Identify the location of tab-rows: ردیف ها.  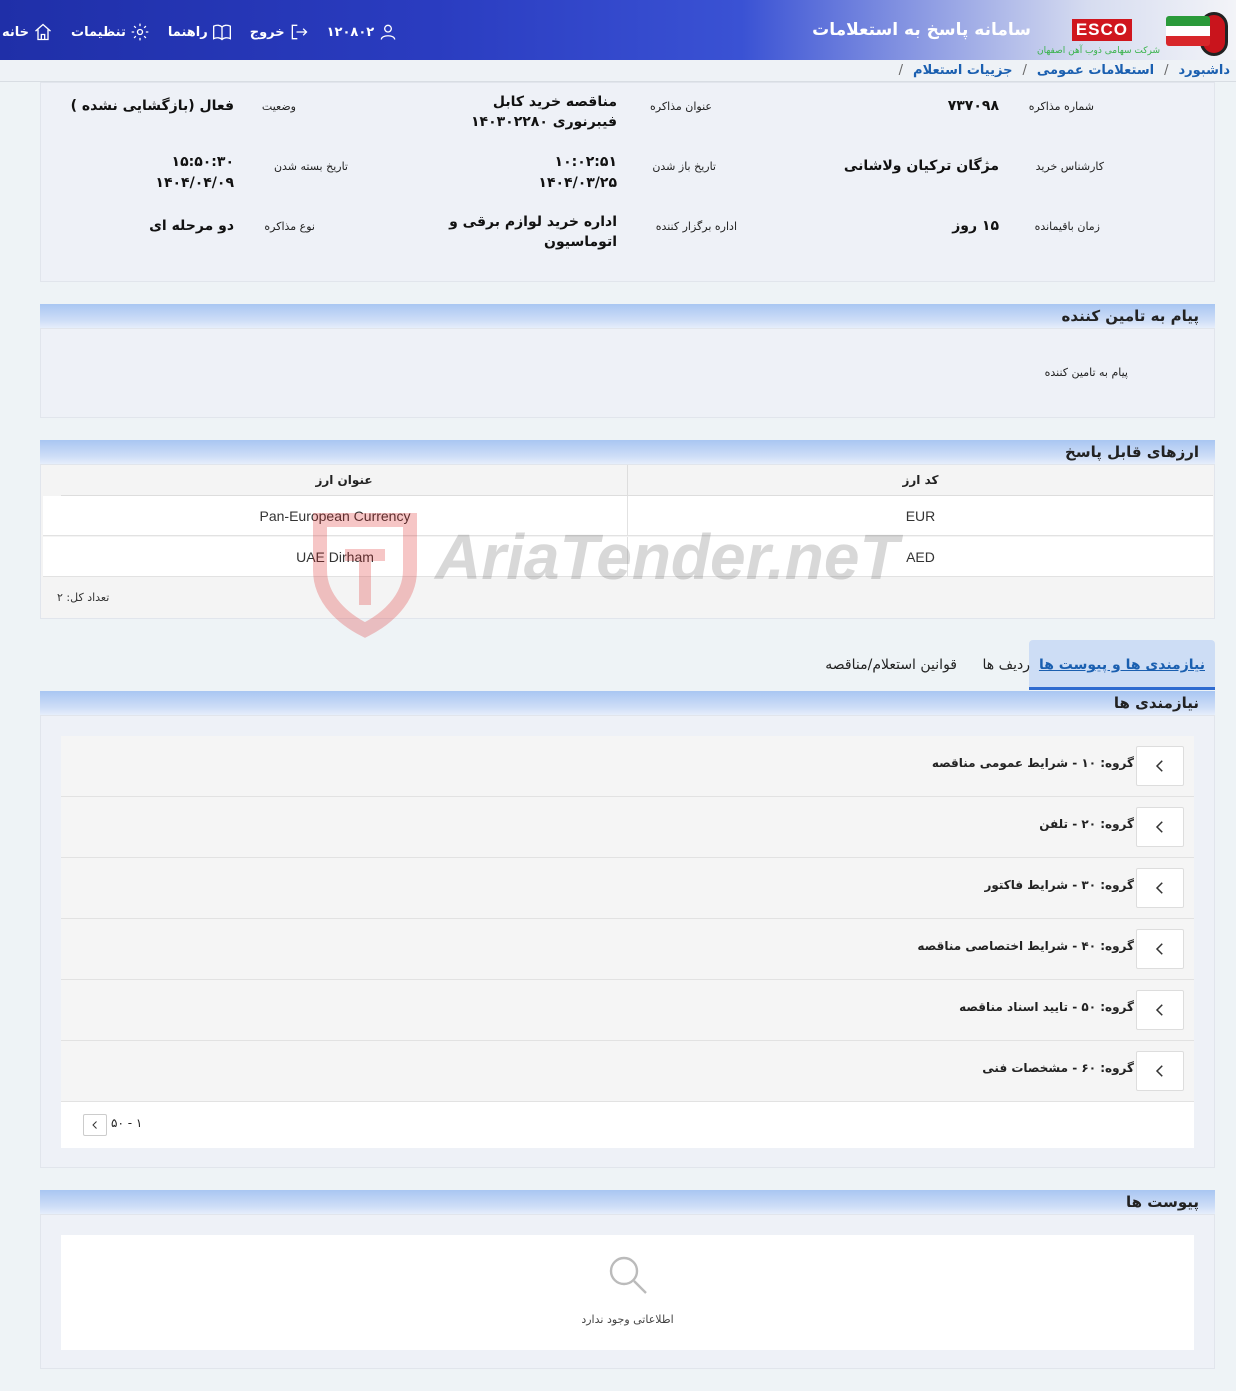
(1006, 665).